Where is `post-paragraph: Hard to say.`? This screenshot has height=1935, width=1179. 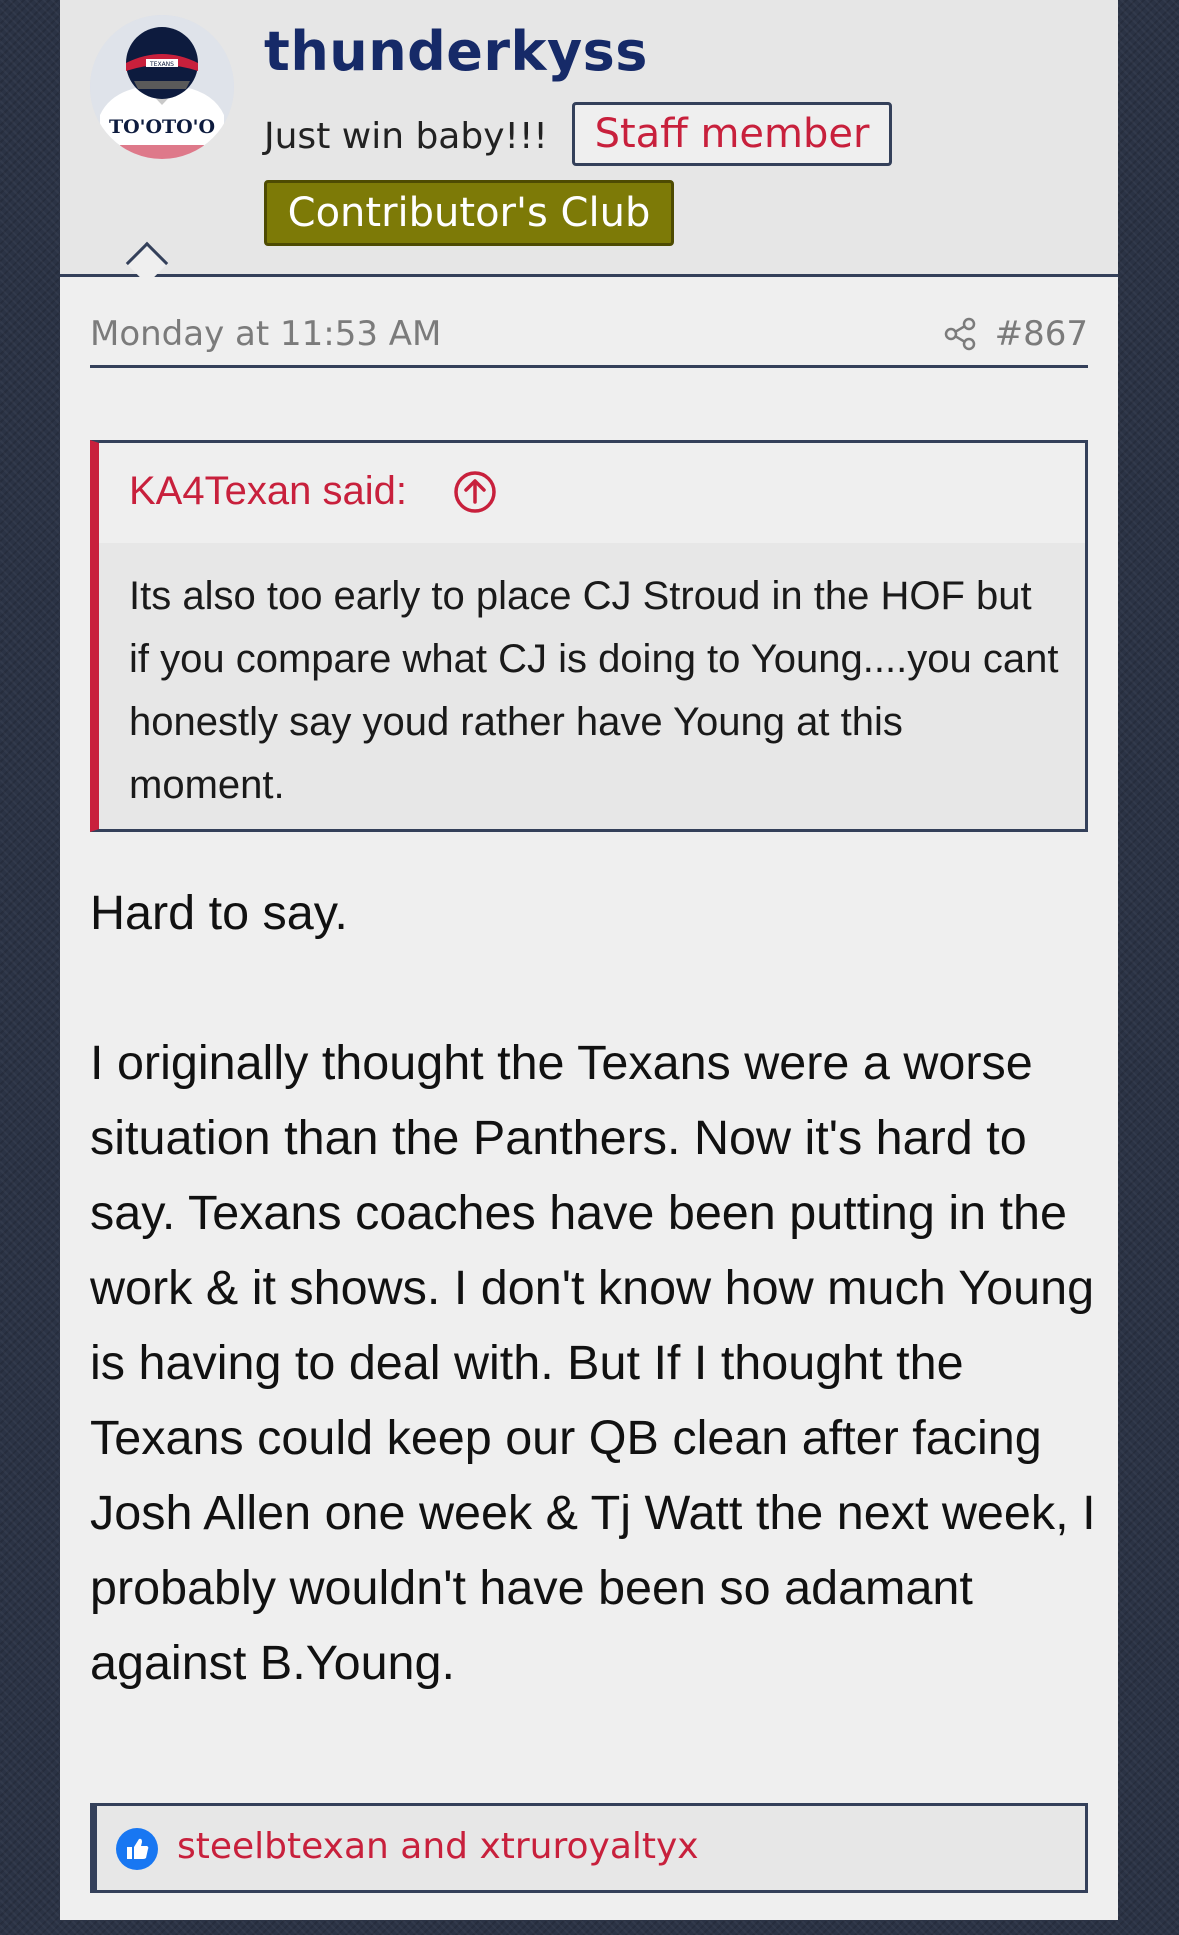 post-paragraph: Hard to say. is located at coordinates (219, 913).